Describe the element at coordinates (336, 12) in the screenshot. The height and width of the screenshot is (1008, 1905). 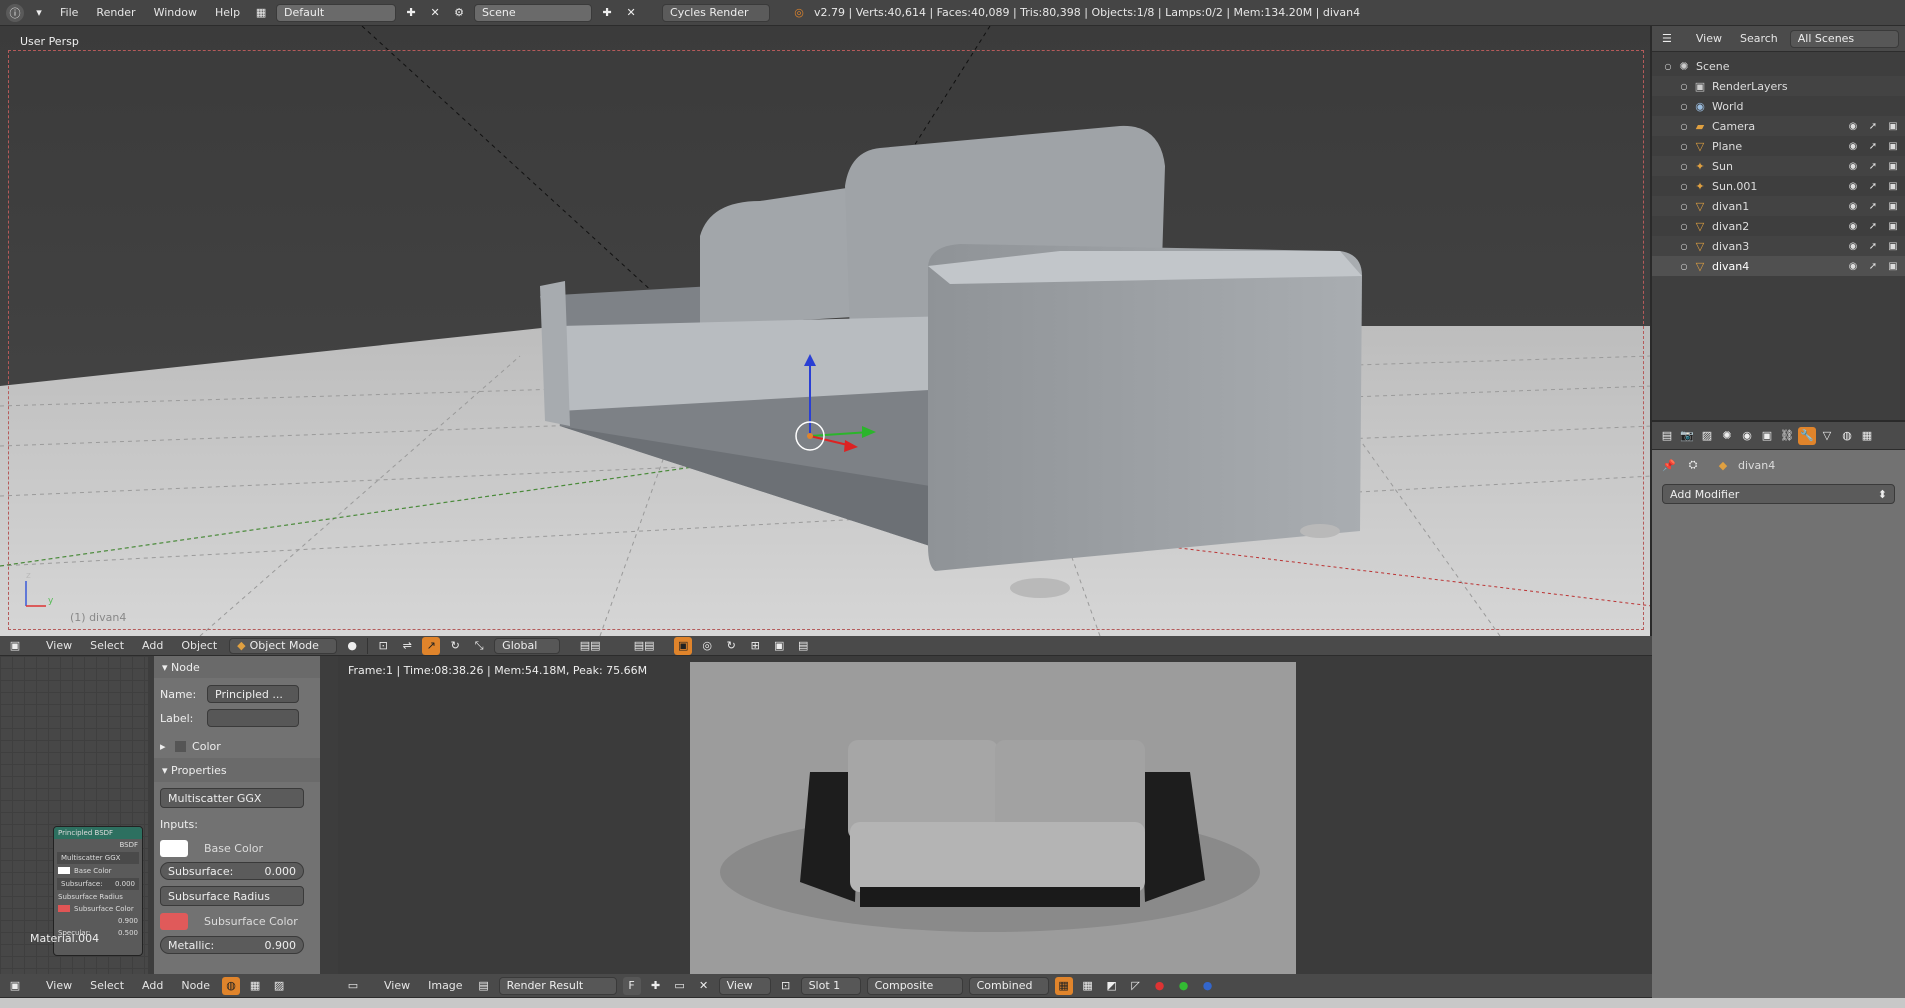
I see `layout-field: Default` at that location.